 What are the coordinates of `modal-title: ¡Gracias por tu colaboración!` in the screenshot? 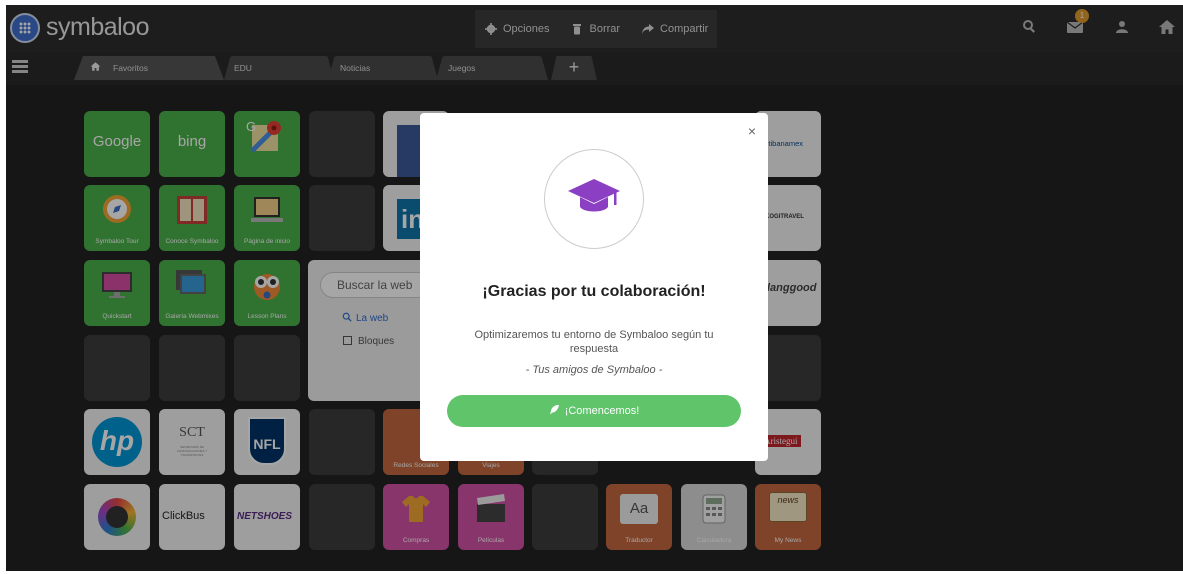 It's located at (594, 291).